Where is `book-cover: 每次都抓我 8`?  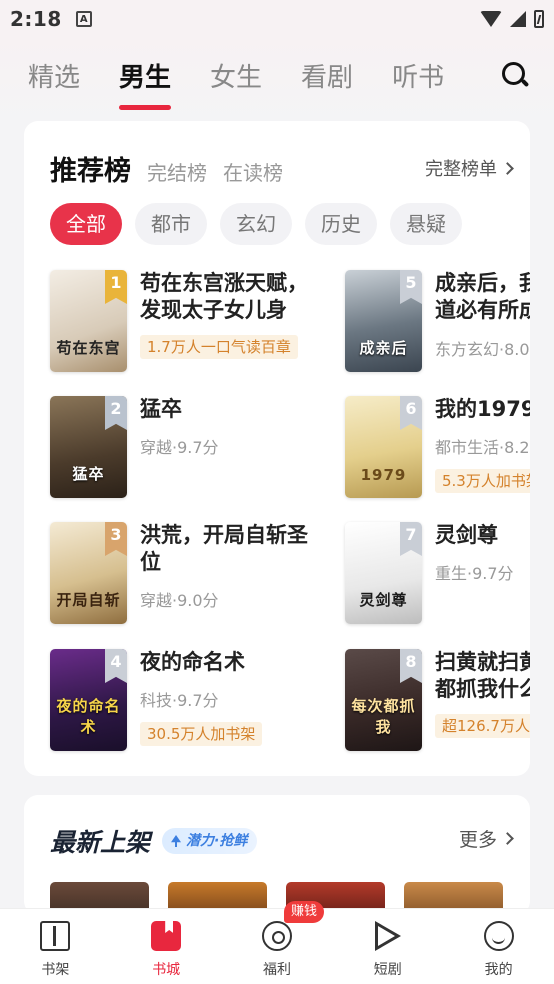 book-cover: 每次都抓我 8 is located at coordinates (383, 700).